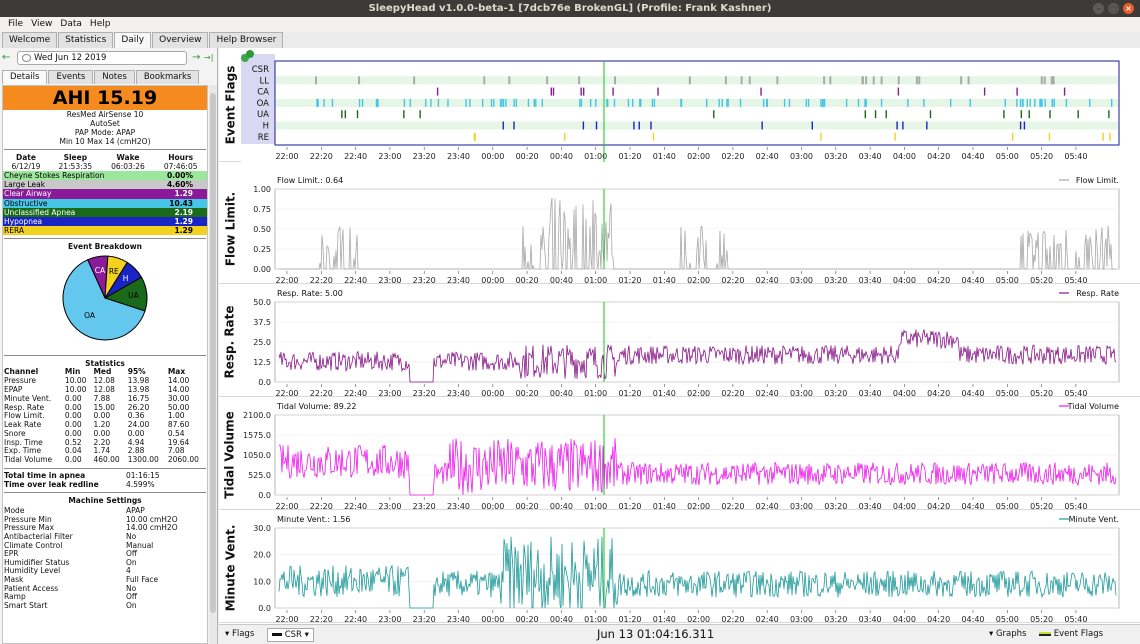 This screenshot has height=644, width=1140. What do you see at coordinates (114, 77) in the screenshot?
I see `tab-notes: Notes` at bounding box center [114, 77].